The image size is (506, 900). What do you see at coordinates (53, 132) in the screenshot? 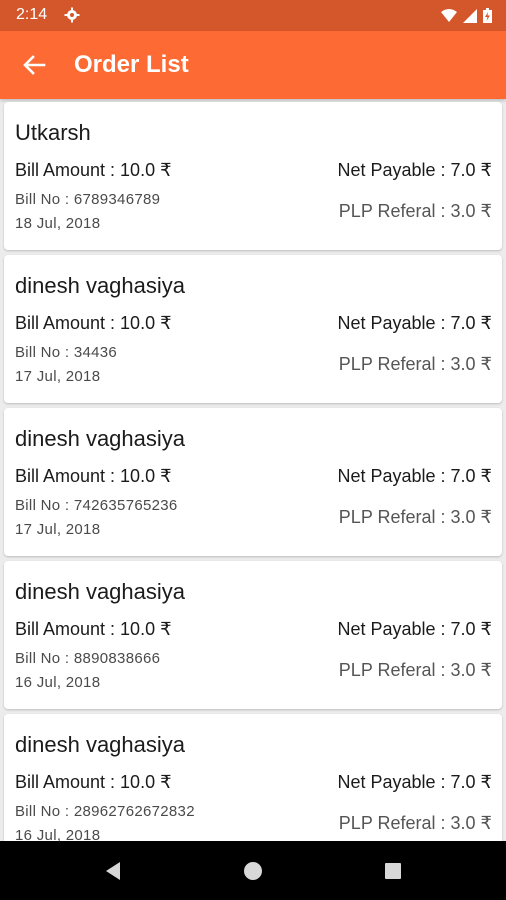
I see `customer-name: Utkarsh` at bounding box center [53, 132].